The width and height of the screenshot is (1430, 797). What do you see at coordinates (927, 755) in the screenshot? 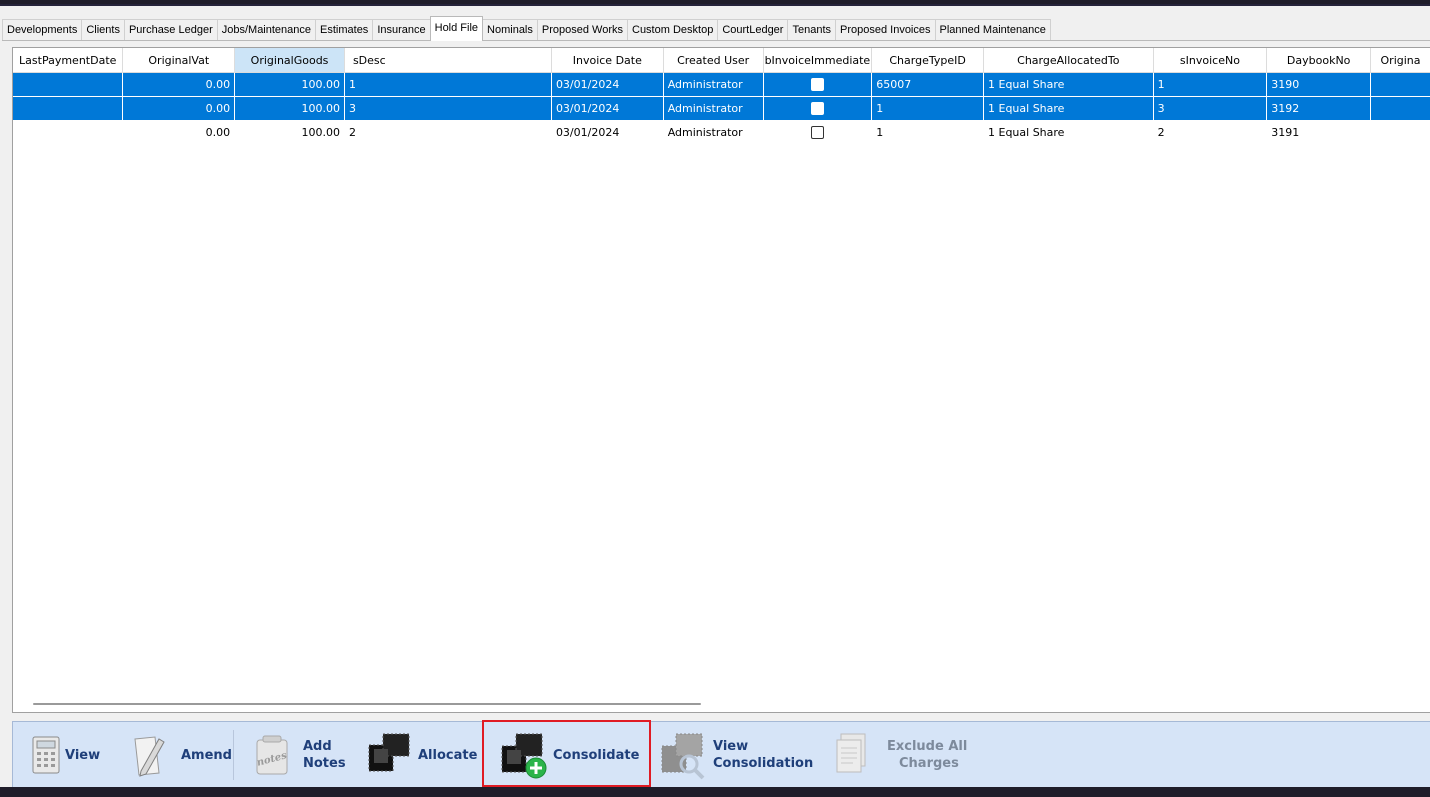
I see `exclude-all-label: Exclude All Charges` at bounding box center [927, 755].